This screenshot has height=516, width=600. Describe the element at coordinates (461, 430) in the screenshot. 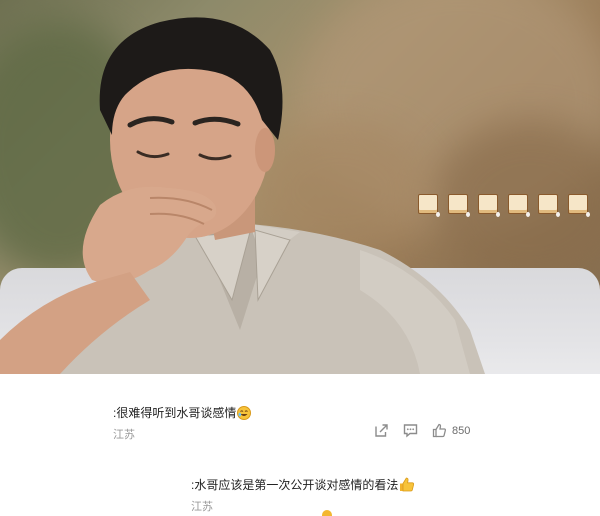

I see `like-count: 850` at that location.